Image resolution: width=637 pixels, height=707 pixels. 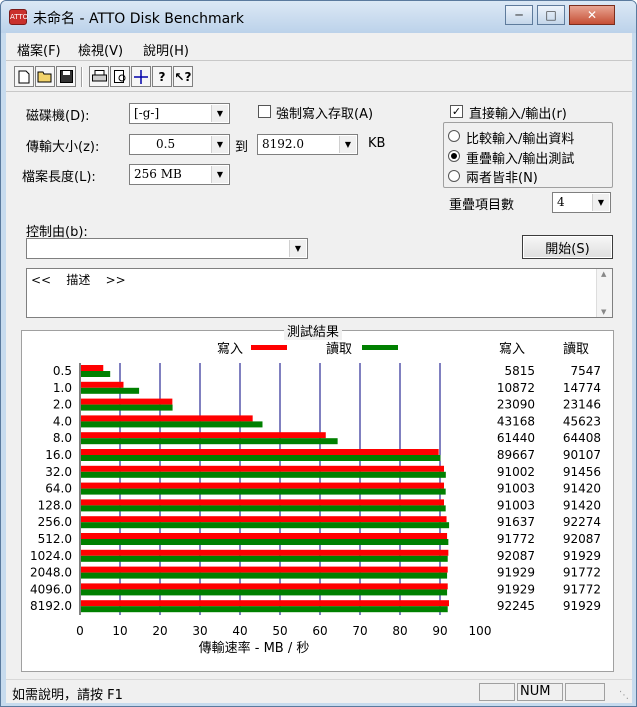 What do you see at coordinates (516, 455) in the screenshot?
I see `write-value-label: 89667` at bounding box center [516, 455].